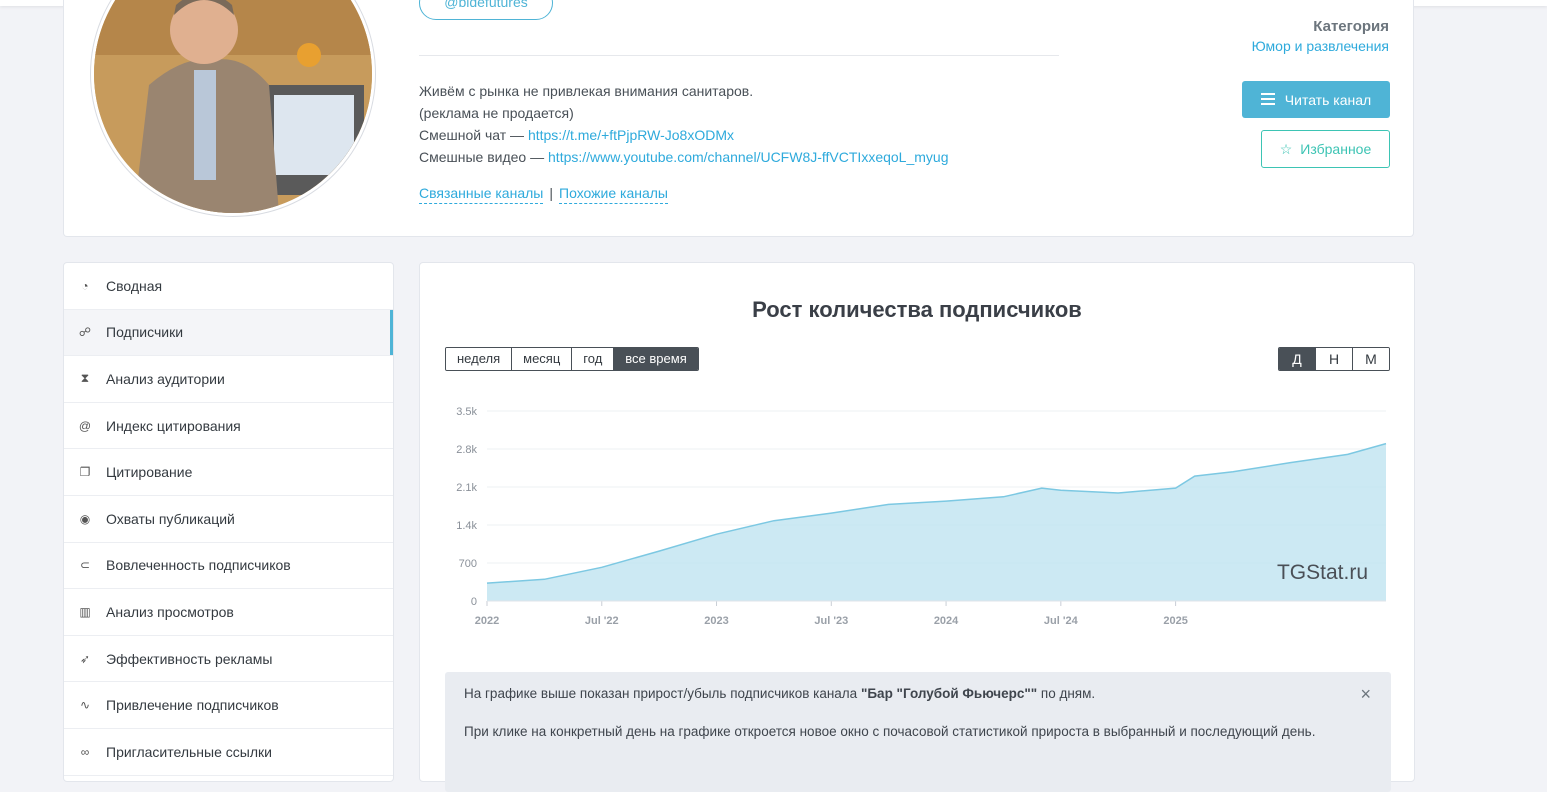 The width and height of the screenshot is (1547, 792). What do you see at coordinates (946, 621) in the screenshot?
I see `x-tick-label: 2024` at bounding box center [946, 621].